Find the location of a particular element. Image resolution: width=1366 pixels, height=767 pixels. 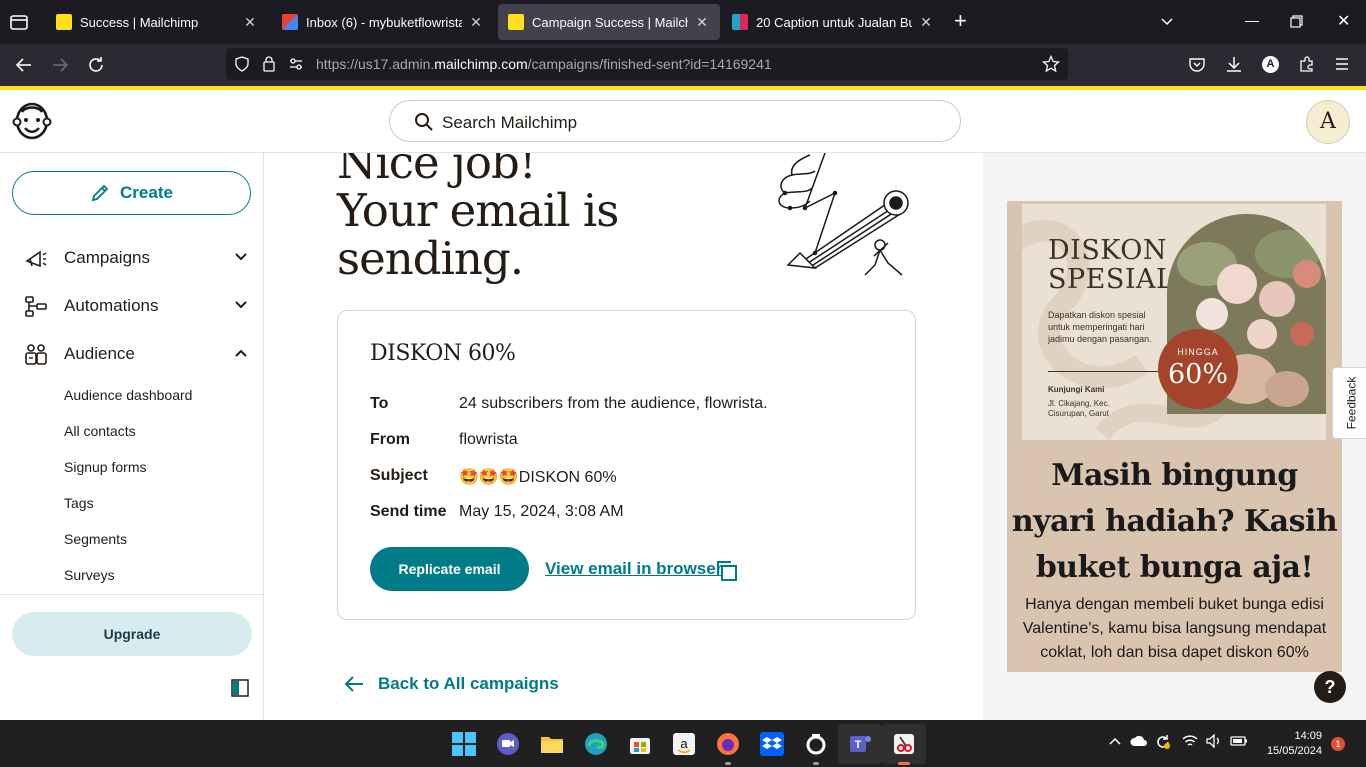

cortana-ring-icon is located at coordinates (816, 744).